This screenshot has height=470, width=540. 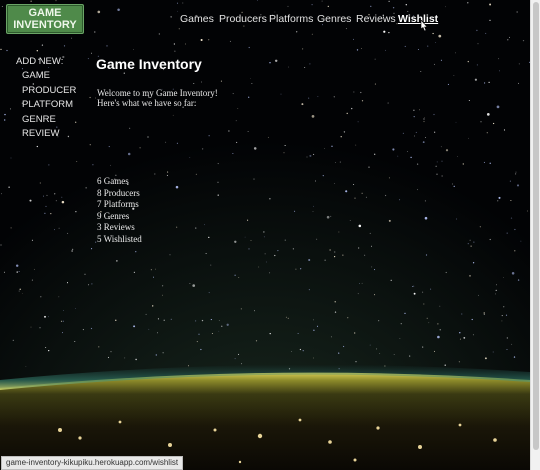 What do you see at coordinates (418, 19) in the screenshot?
I see `nav-wishlist: Wishlist` at bounding box center [418, 19].